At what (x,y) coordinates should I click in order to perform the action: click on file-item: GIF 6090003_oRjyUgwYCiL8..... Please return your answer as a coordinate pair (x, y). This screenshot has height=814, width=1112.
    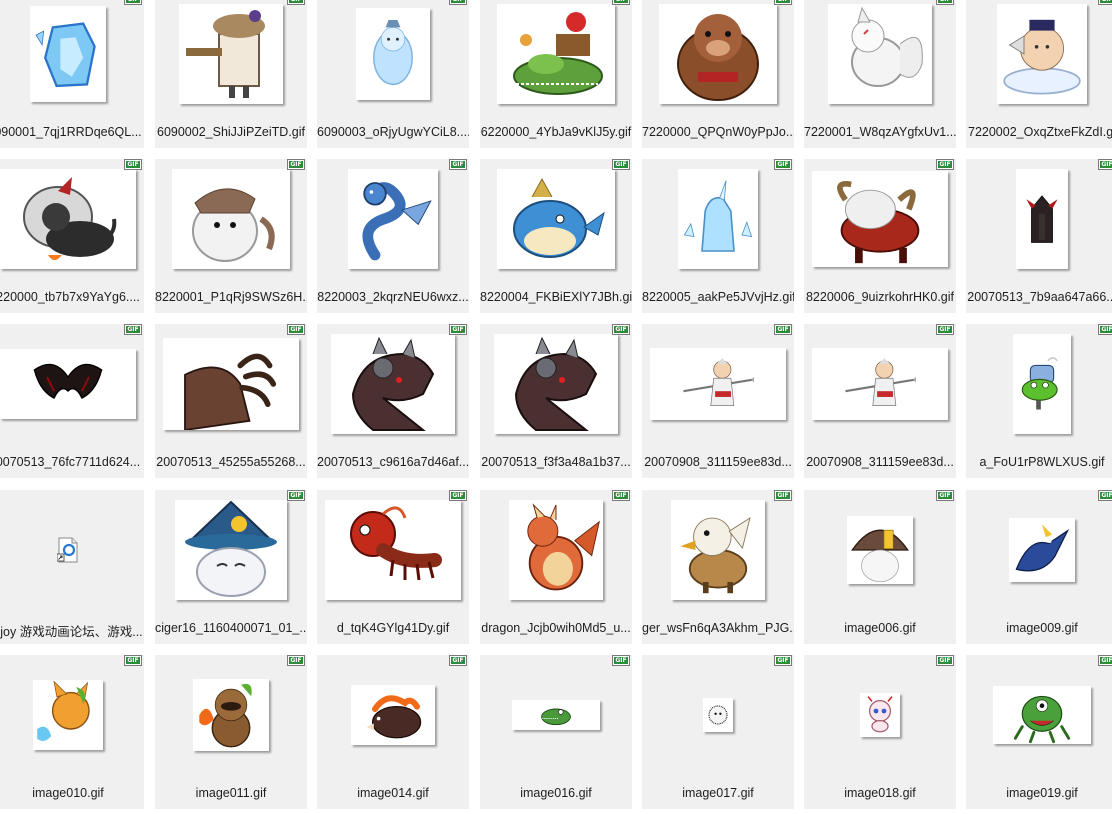
    Looking at the image, I should click on (393, 74).